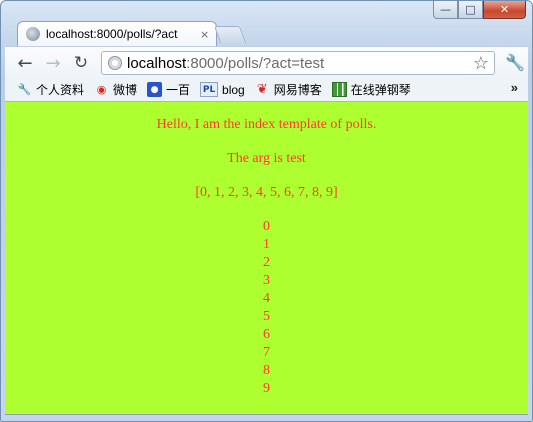  I want to click on pl-icon: PL, so click(209, 89).